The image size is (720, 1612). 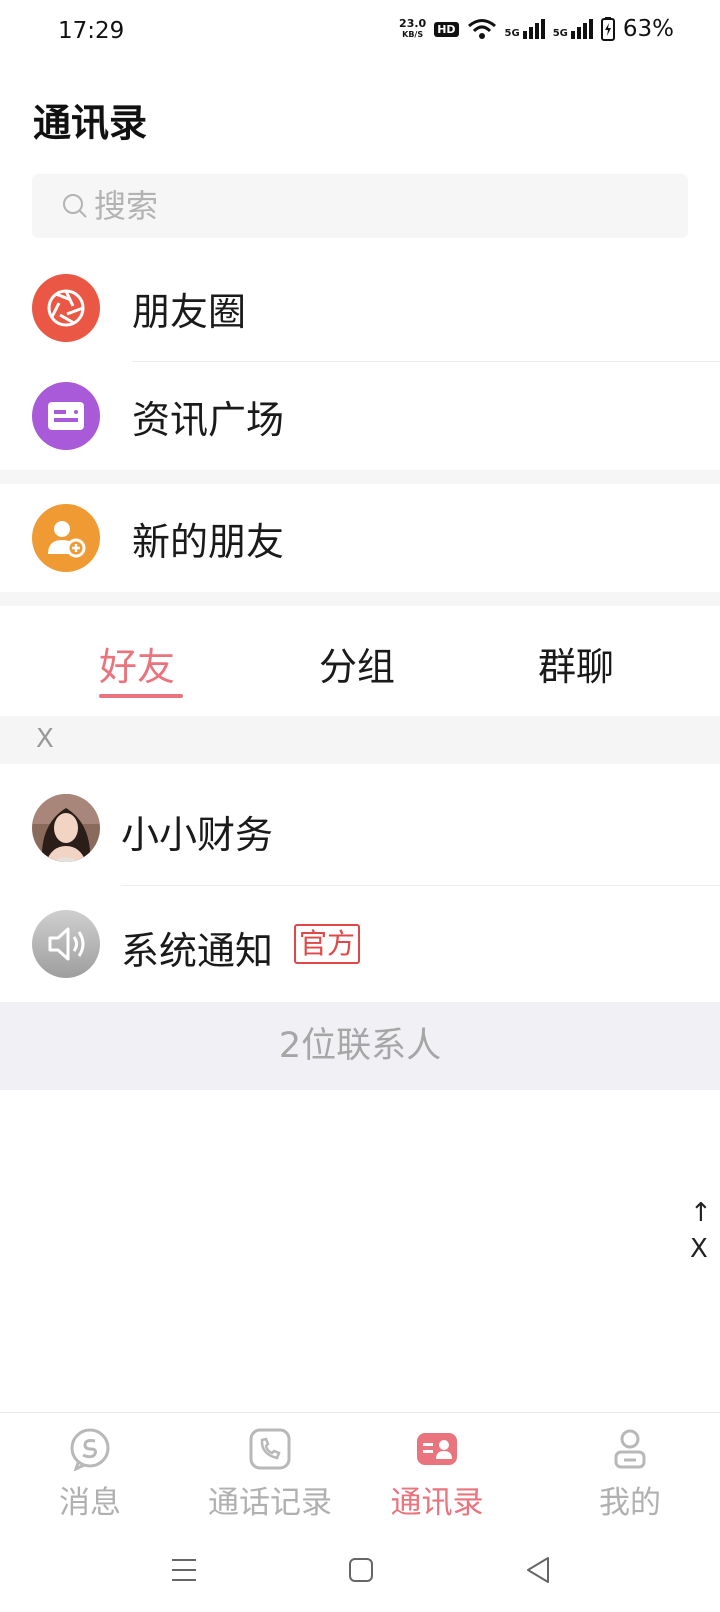 I want to click on nav-label: 通讯录, so click(x=437, y=1503).